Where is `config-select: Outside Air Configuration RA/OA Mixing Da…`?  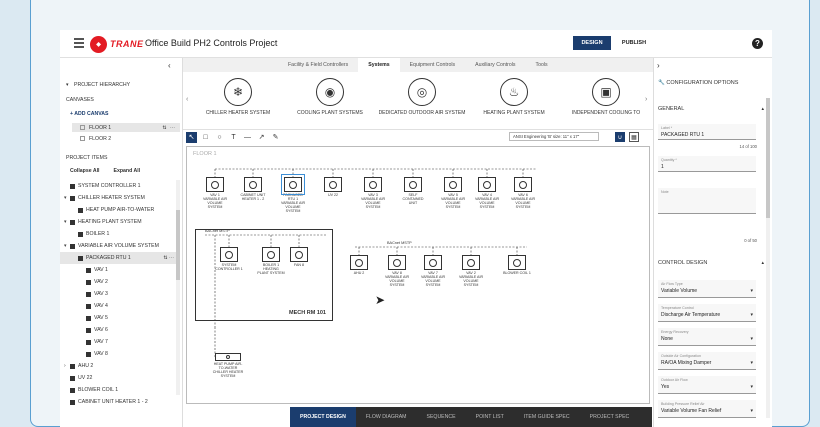 config-select: Outside Air Configuration RA/OA Mixing Da… is located at coordinates (707, 361).